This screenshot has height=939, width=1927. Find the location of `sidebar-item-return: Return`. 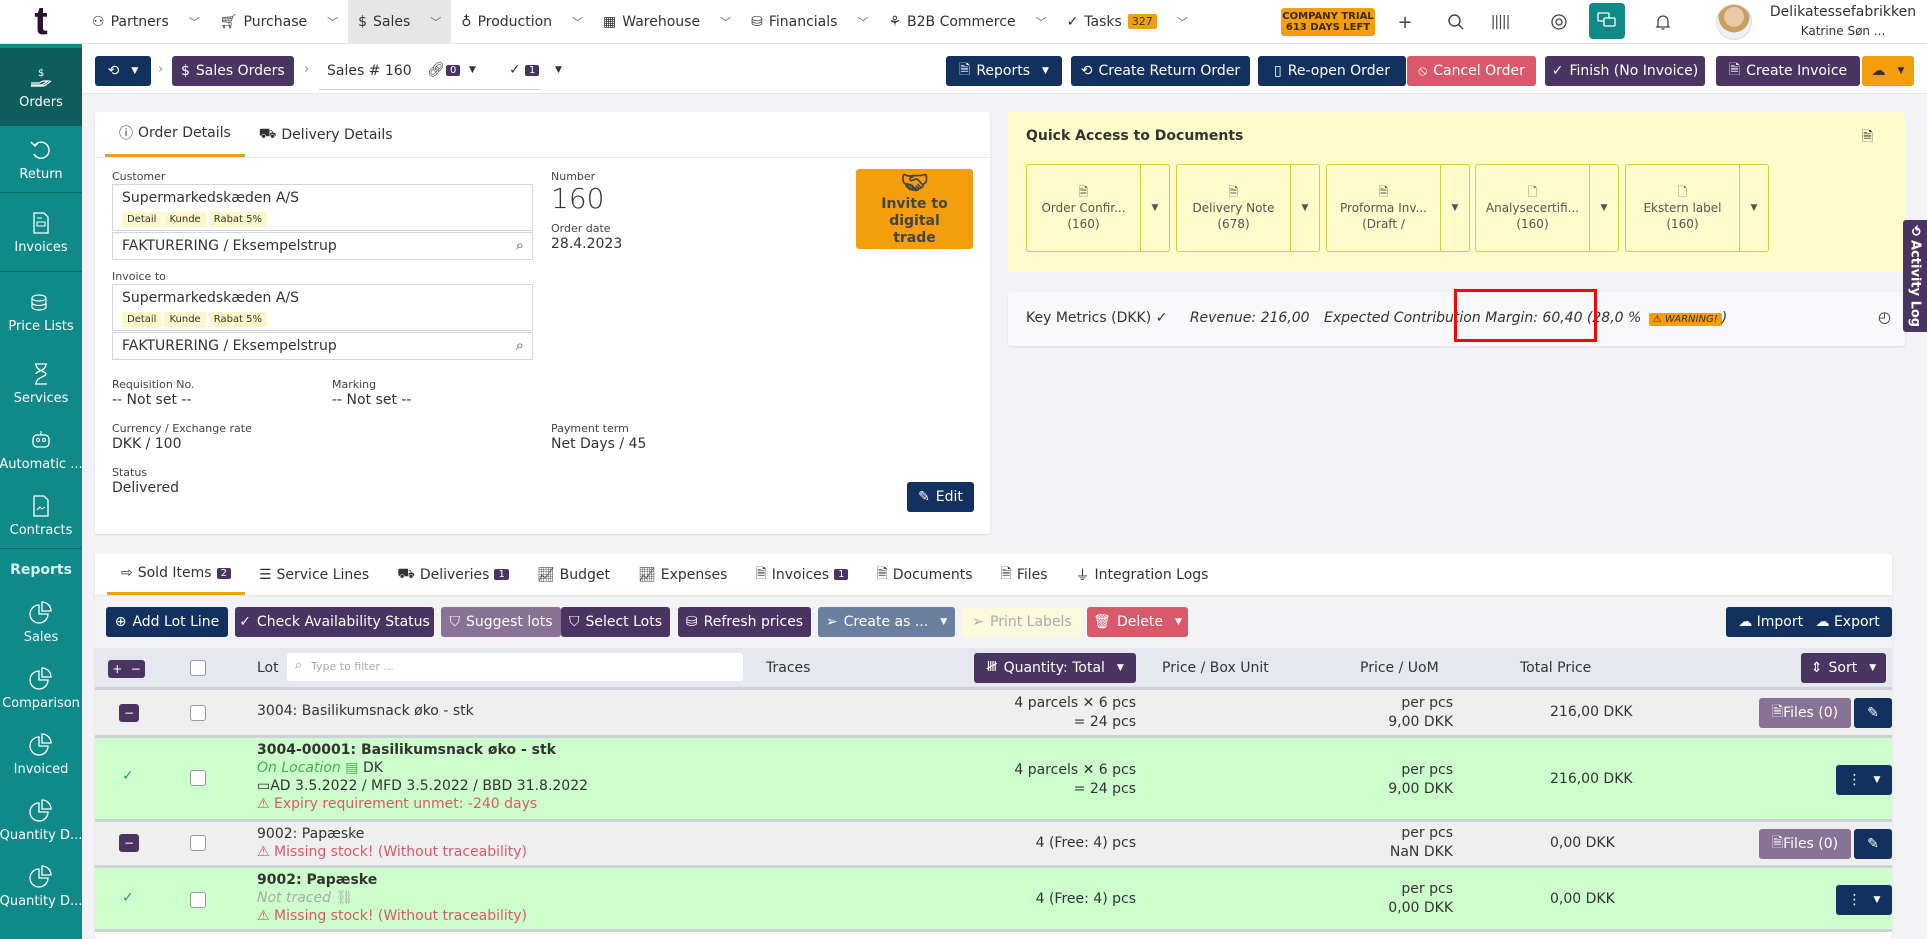

sidebar-item-return: Return is located at coordinates (41, 159).